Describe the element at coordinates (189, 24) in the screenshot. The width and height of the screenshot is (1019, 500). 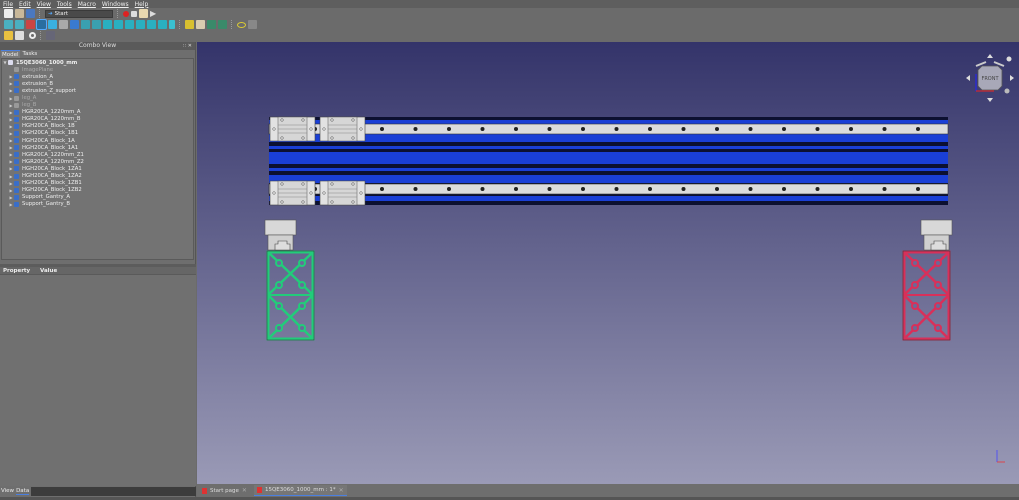
I see `part-icon` at that location.